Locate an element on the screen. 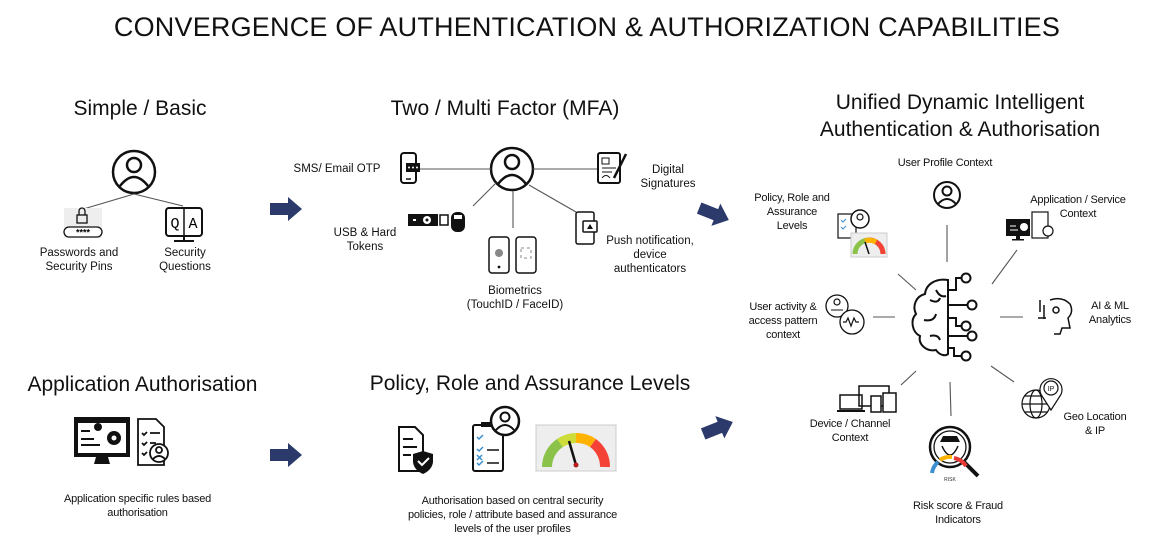  section-heading: Two / Multi Factor (MFA) is located at coordinates (505, 108).